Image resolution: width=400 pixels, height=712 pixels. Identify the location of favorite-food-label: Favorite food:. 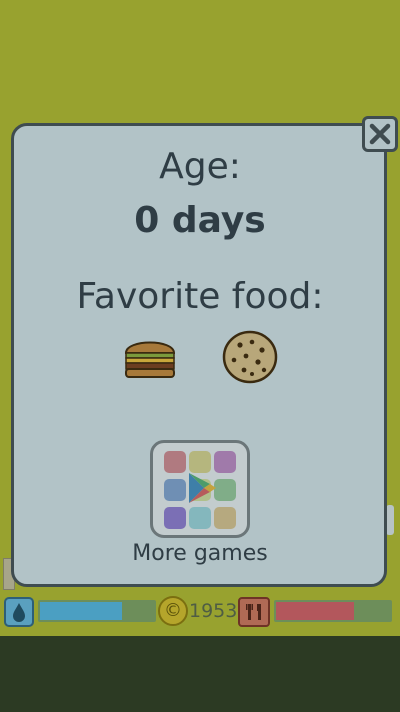
(200, 296).